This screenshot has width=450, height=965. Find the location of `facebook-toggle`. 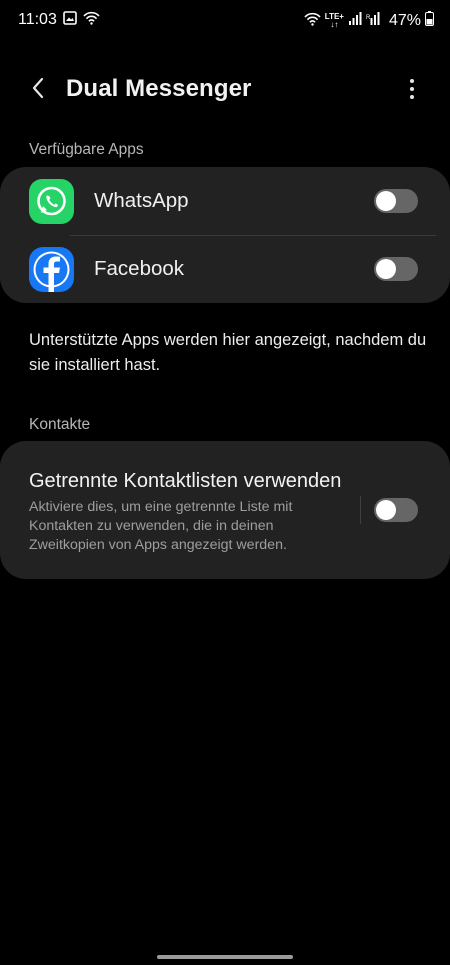

facebook-toggle is located at coordinates (396, 269).